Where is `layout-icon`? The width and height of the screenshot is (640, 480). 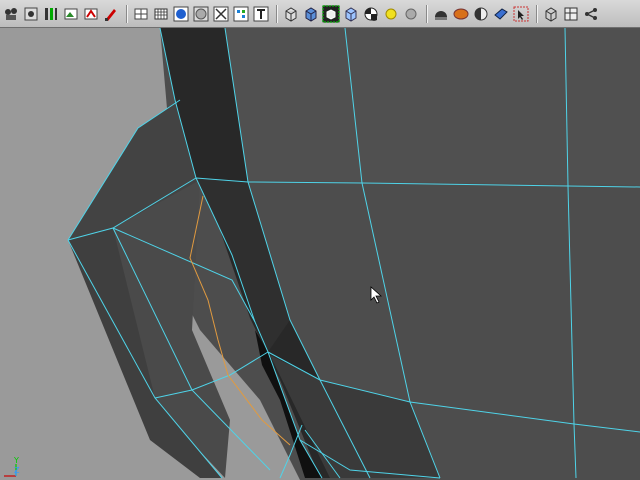
layout-icon is located at coordinates (571, 13).